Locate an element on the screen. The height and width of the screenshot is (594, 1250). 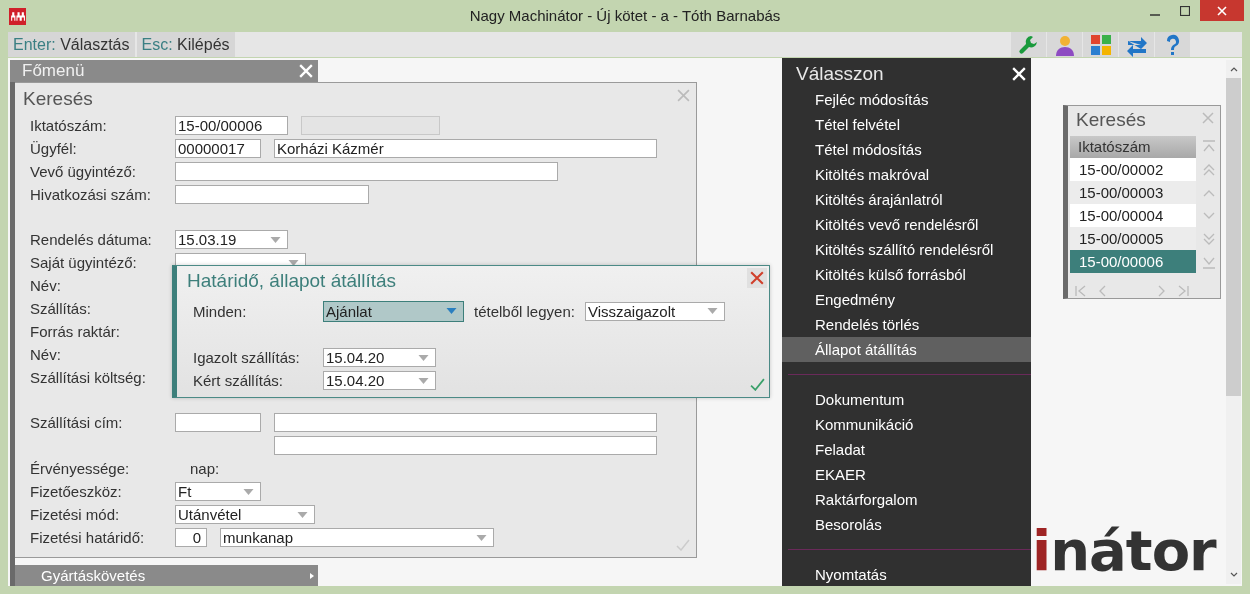
field-label: Forrás raktár: is located at coordinates (75, 331).